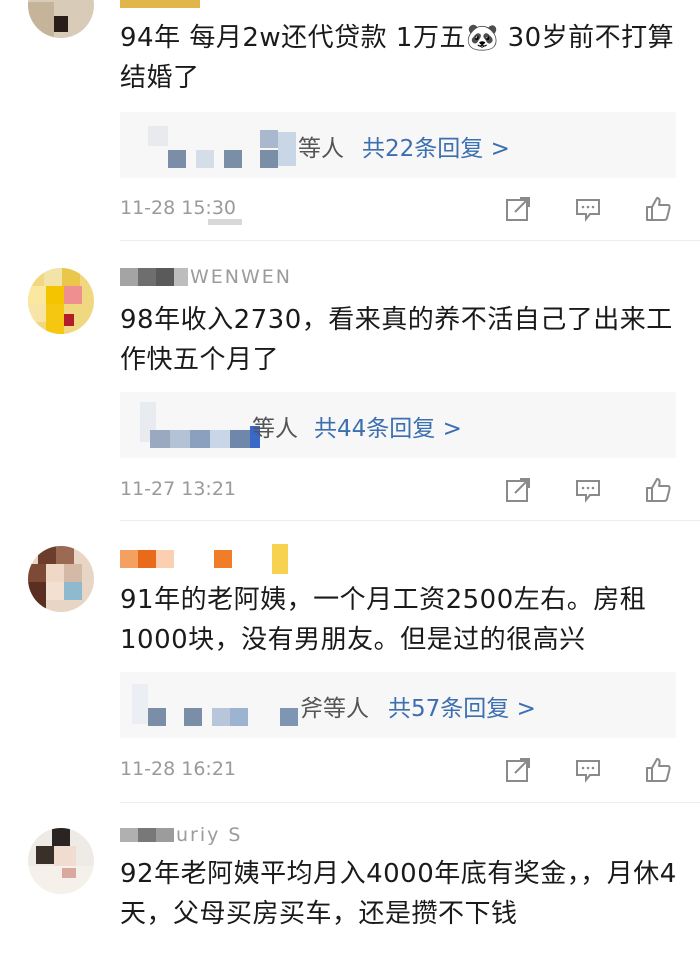 This screenshot has height=959, width=700. Describe the element at coordinates (397, 58) in the screenshot. I see `comment-text: 94年 每月2w还代贷款 1万五🐼 30岁前不打算结婚了` at that location.